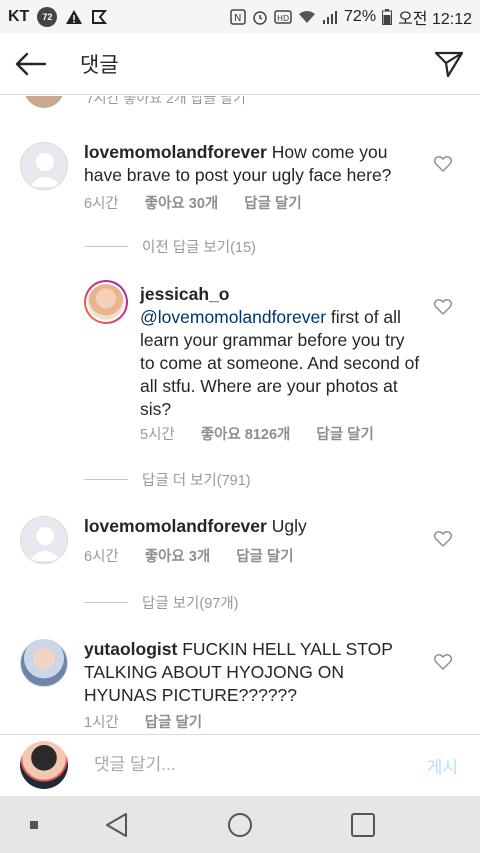 Image resolution: width=480 pixels, height=853 pixels. What do you see at coordinates (101, 723) in the screenshot?
I see `timestamp: 1시간` at bounding box center [101, 723].